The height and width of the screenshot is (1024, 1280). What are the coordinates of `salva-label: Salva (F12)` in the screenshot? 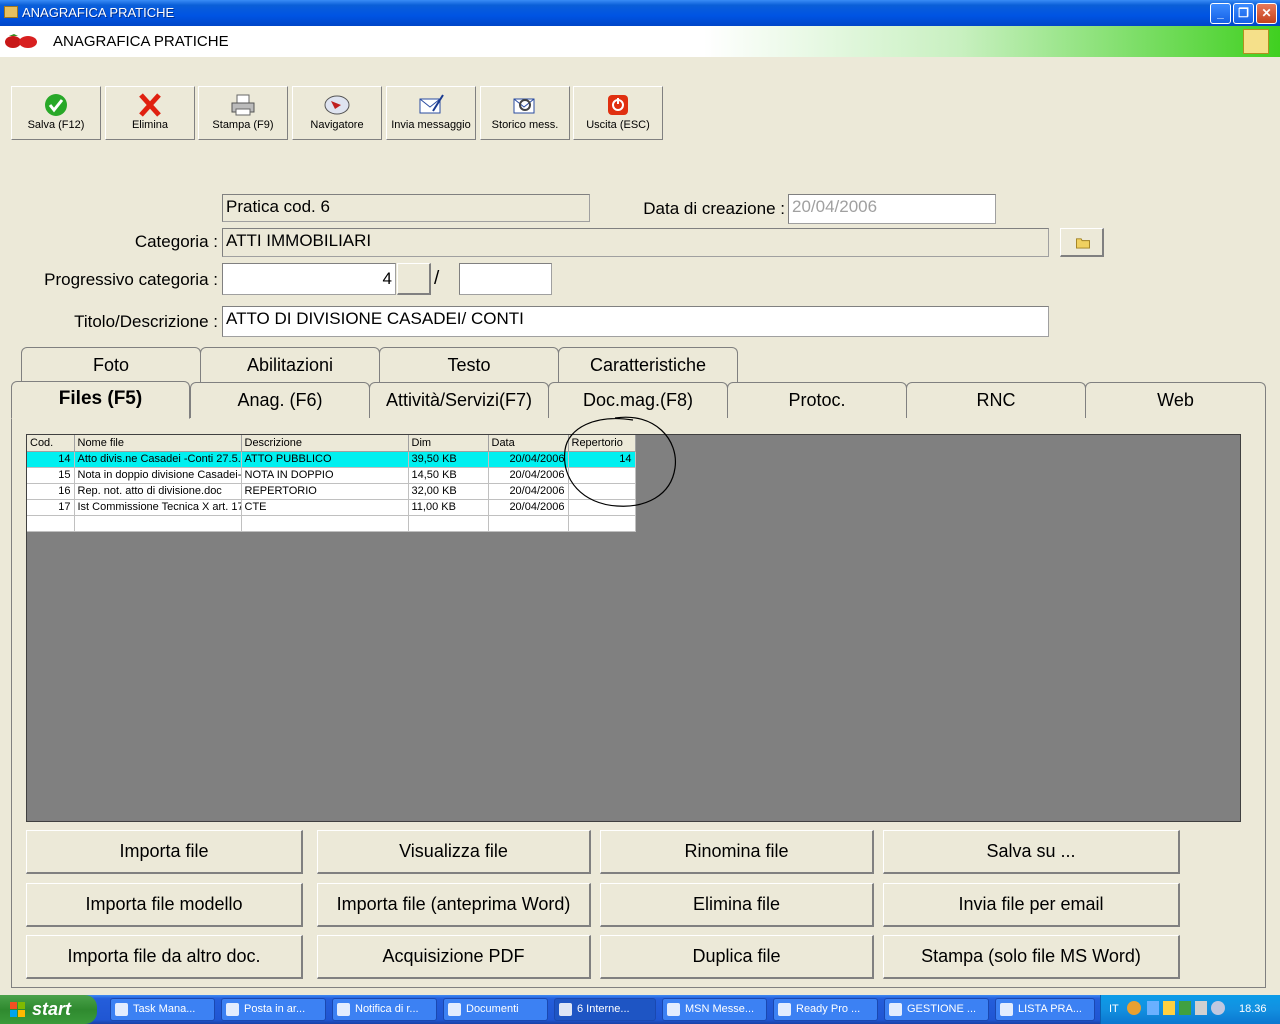 It's located at (56, 125).